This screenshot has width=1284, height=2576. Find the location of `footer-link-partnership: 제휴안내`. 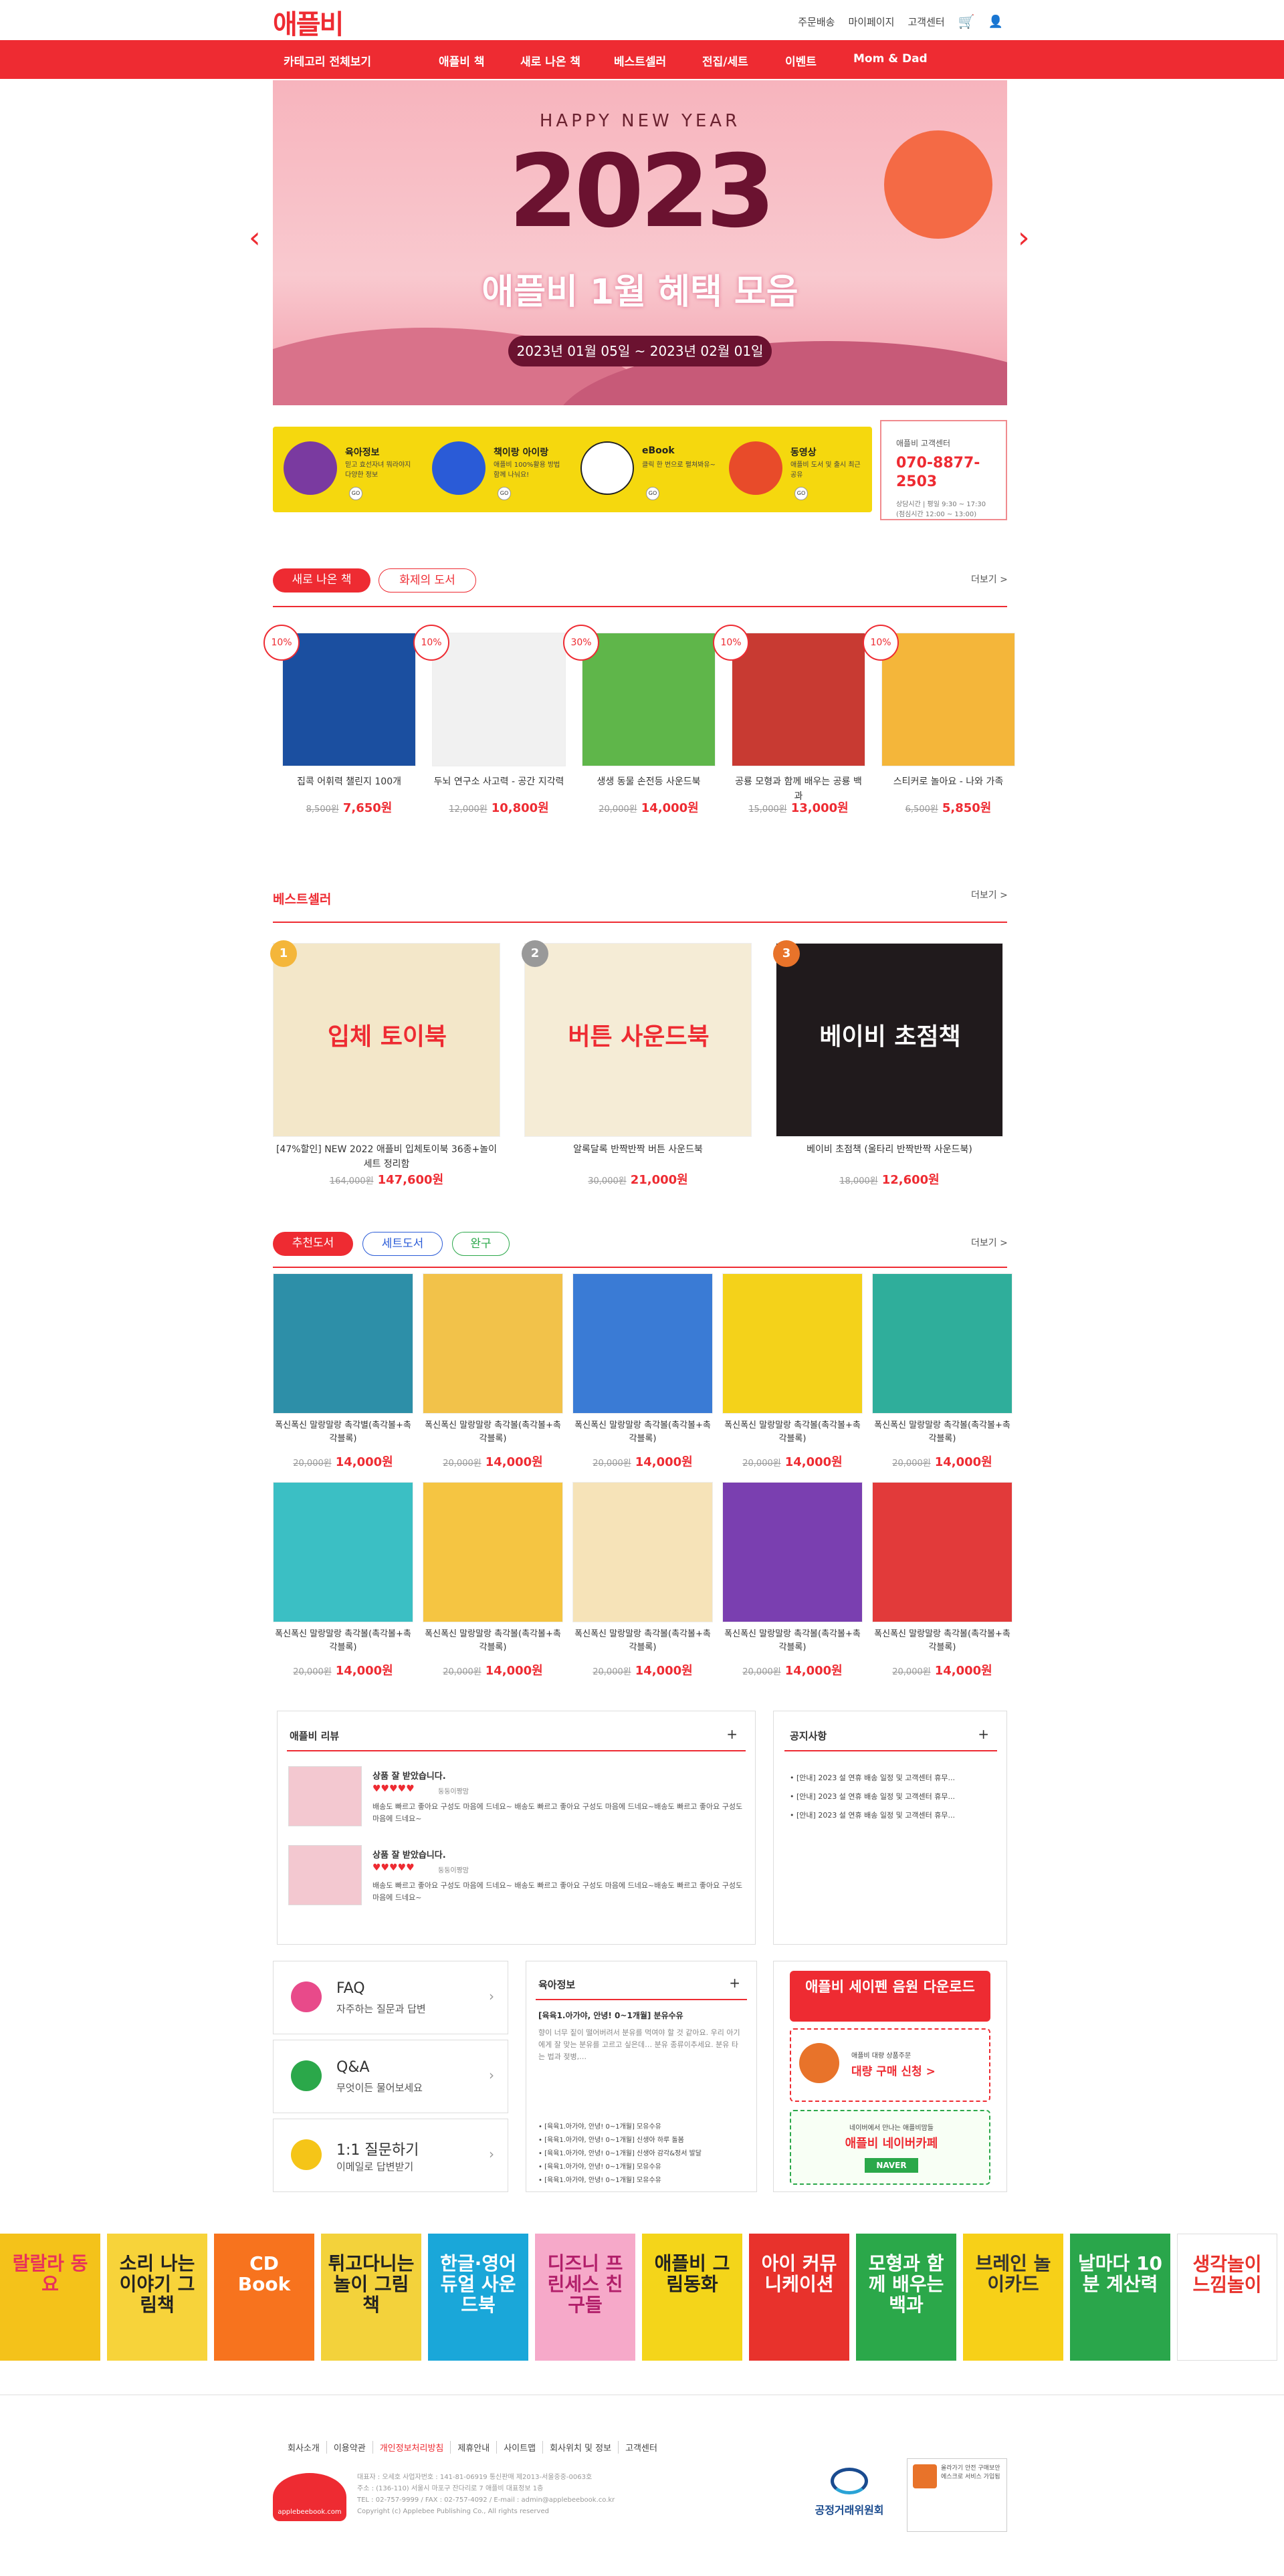

footer-link-partnership: 제휴안내 is located at coordinates (474, 2448).